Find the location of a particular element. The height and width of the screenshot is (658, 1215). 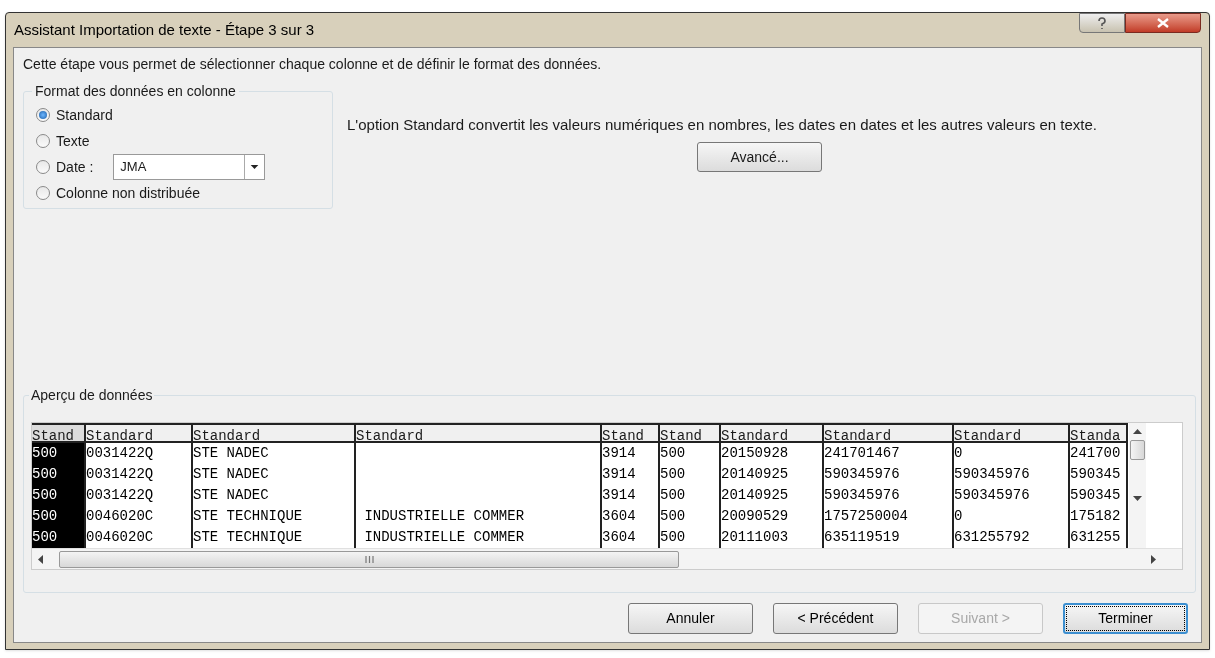

group-title: Format des données en colonne is located at coordinates (135, 91).